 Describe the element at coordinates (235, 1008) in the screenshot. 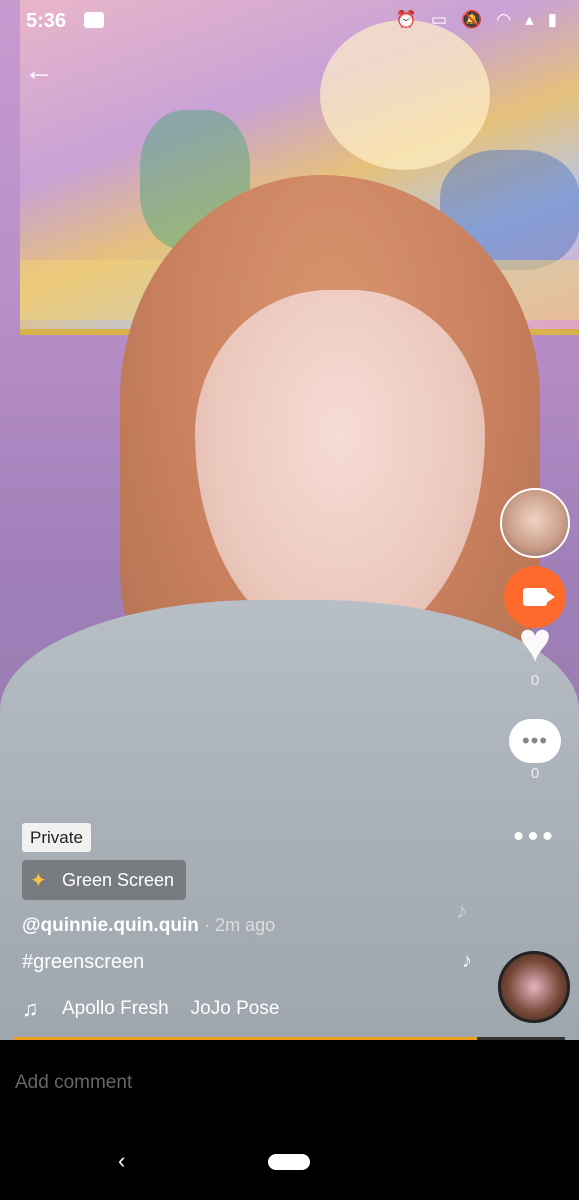

I see `music-title-scroll: JoJo Pose` at that location.